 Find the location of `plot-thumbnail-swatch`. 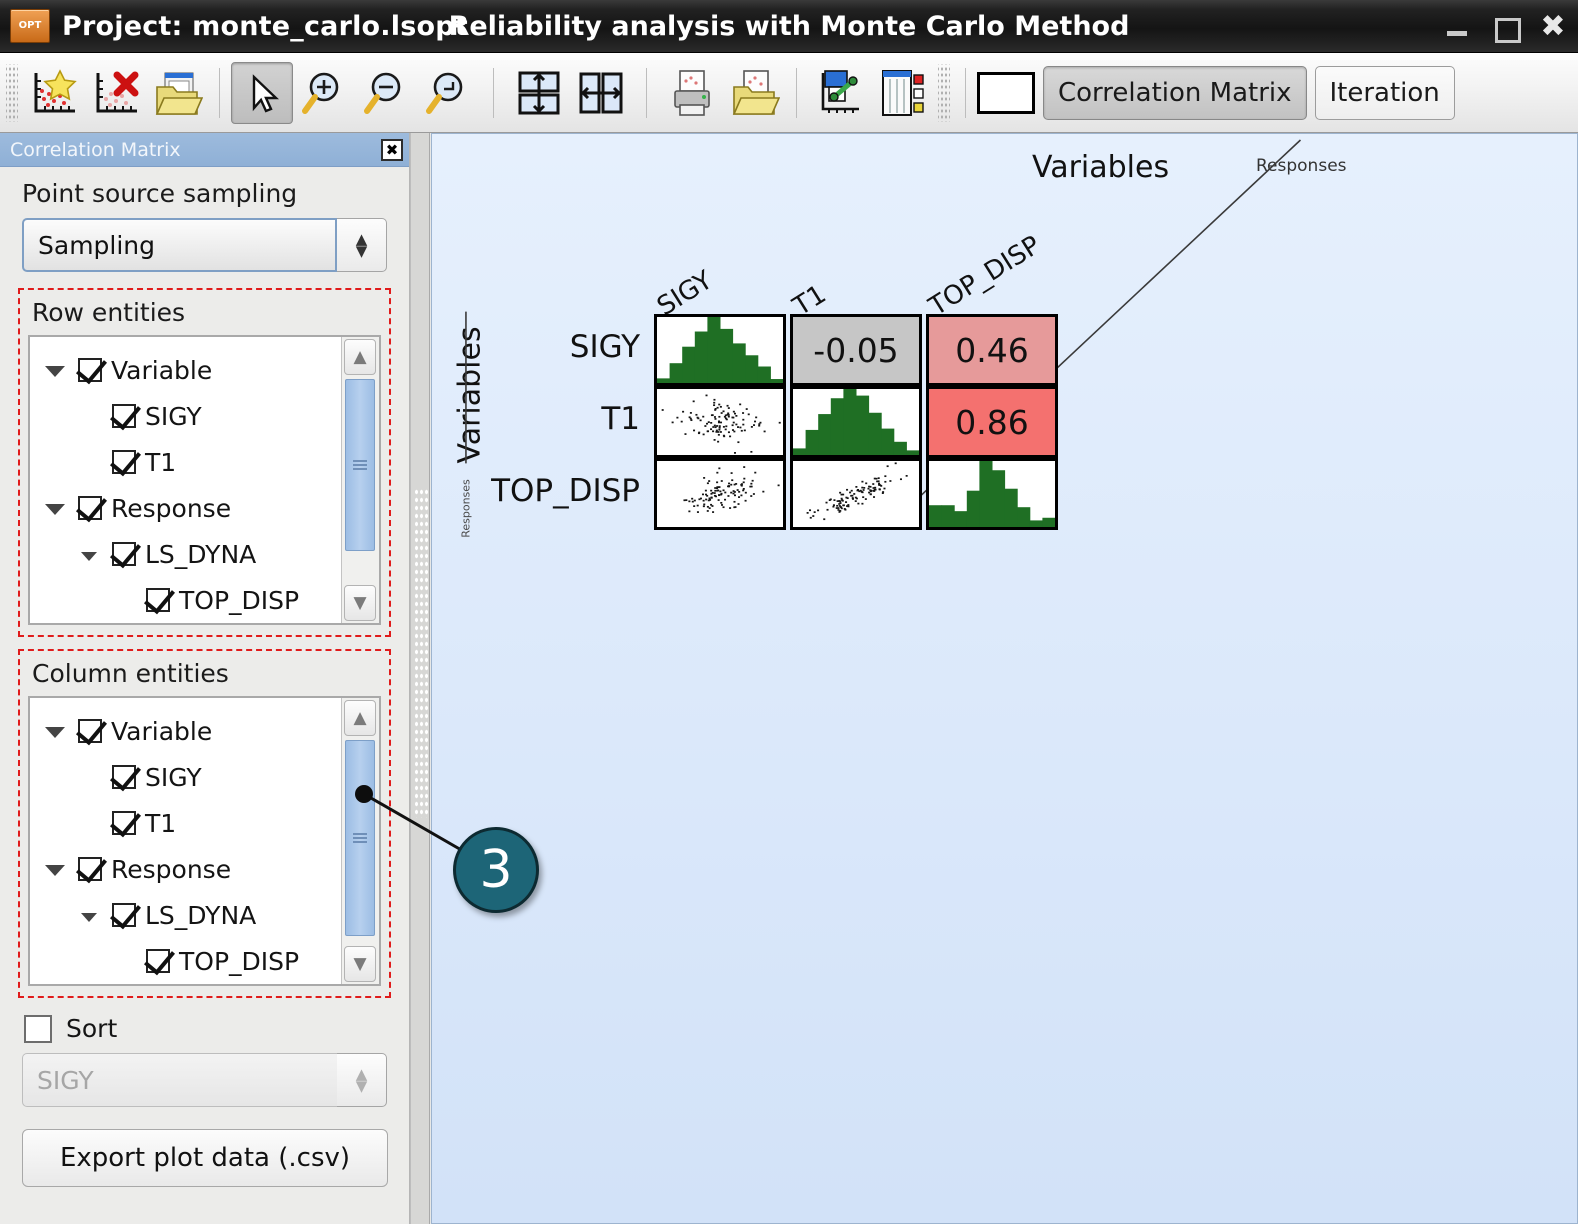

plot-thumbnail-swatch is located at coordinates (1006, 92).